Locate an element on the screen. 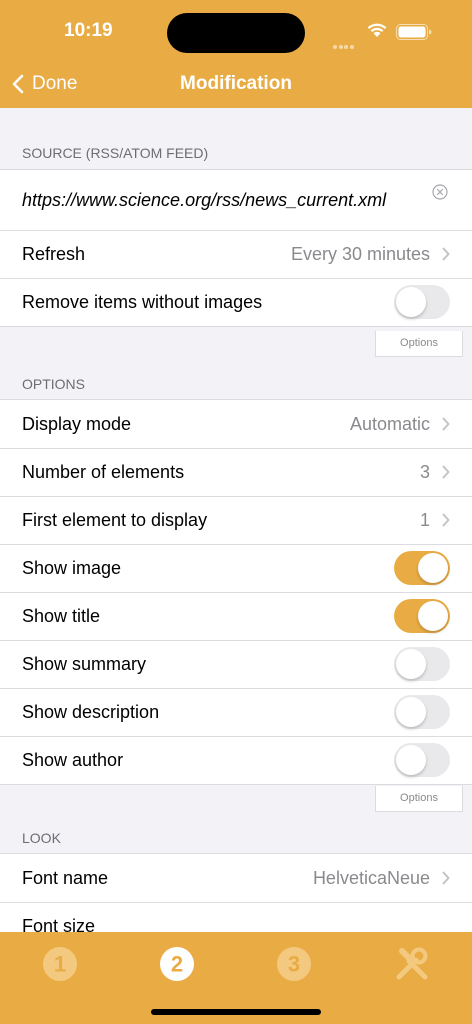 The image size is (472, 1024). tab-2: 2 is located at coordinates (177, 964).